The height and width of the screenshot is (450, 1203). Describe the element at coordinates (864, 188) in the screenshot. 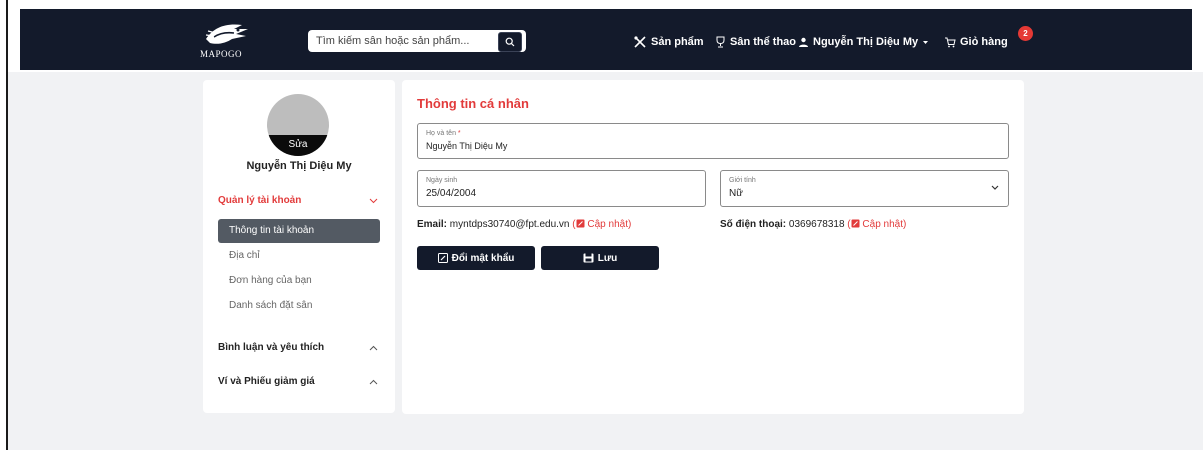

I see `gender-select: Giới tính Nữ` at that location.